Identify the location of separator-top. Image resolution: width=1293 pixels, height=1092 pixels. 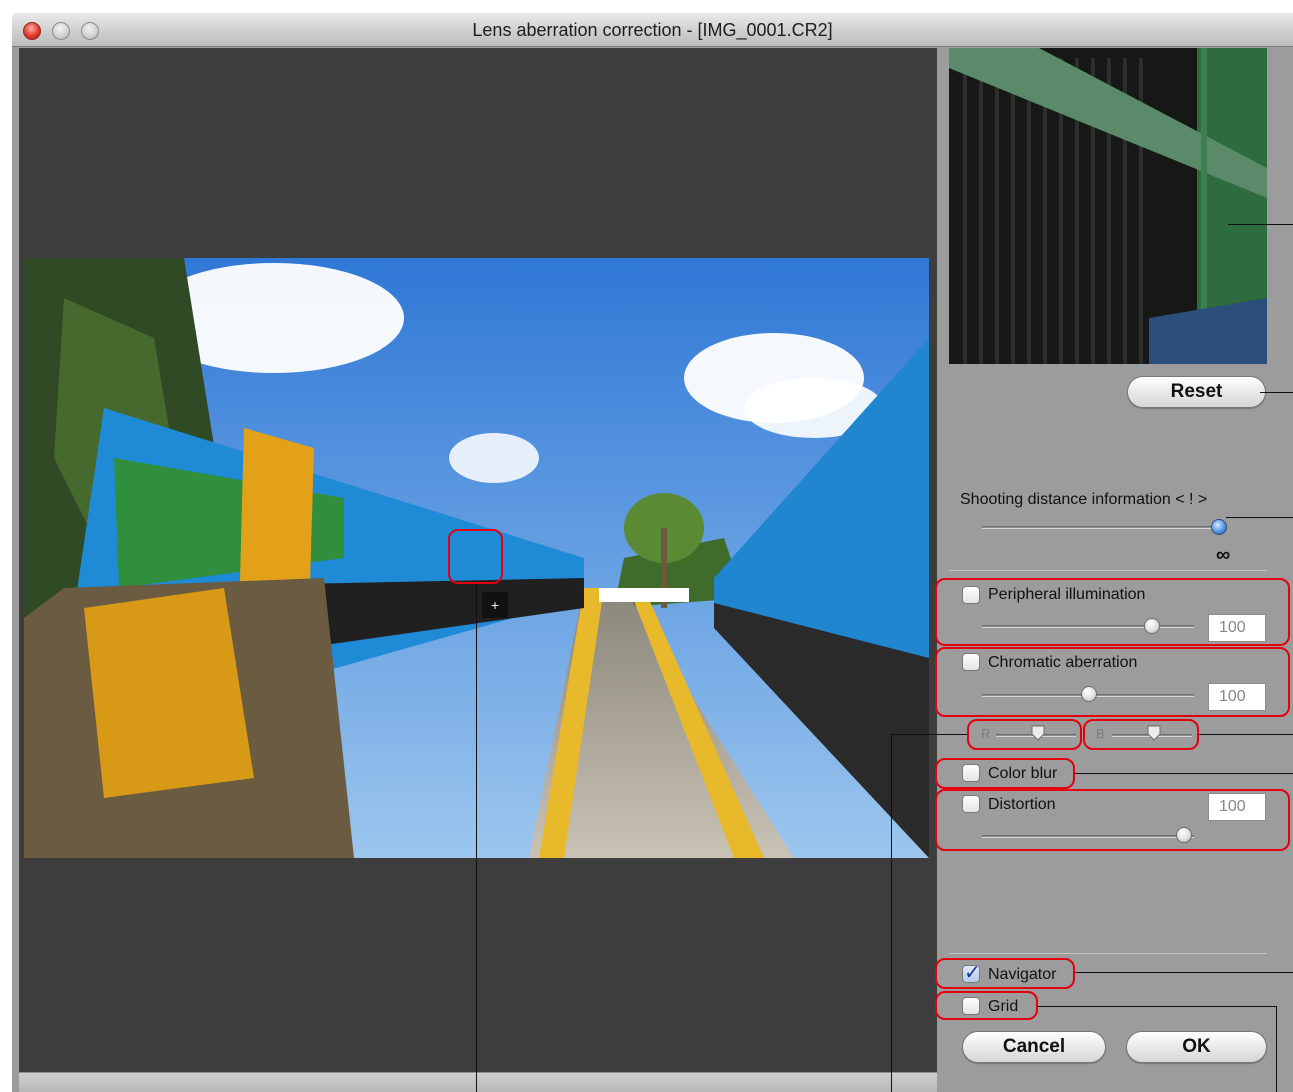
(1108, 570).